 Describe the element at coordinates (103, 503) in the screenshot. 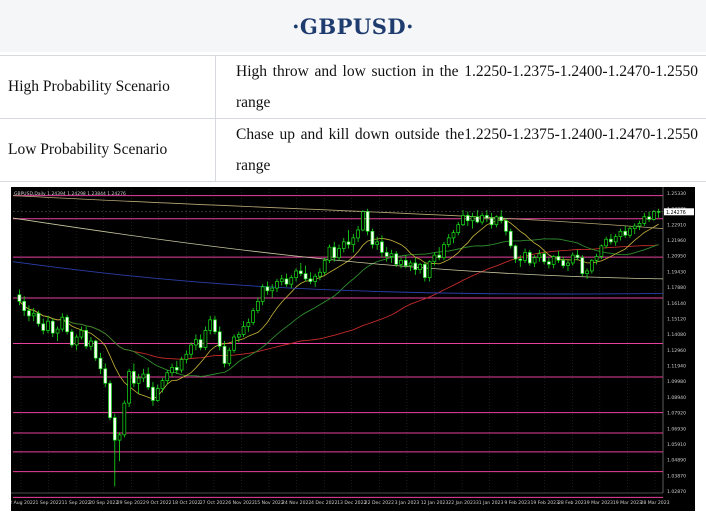

I see `x-tick-label: 20 Sep 2022` at that location.